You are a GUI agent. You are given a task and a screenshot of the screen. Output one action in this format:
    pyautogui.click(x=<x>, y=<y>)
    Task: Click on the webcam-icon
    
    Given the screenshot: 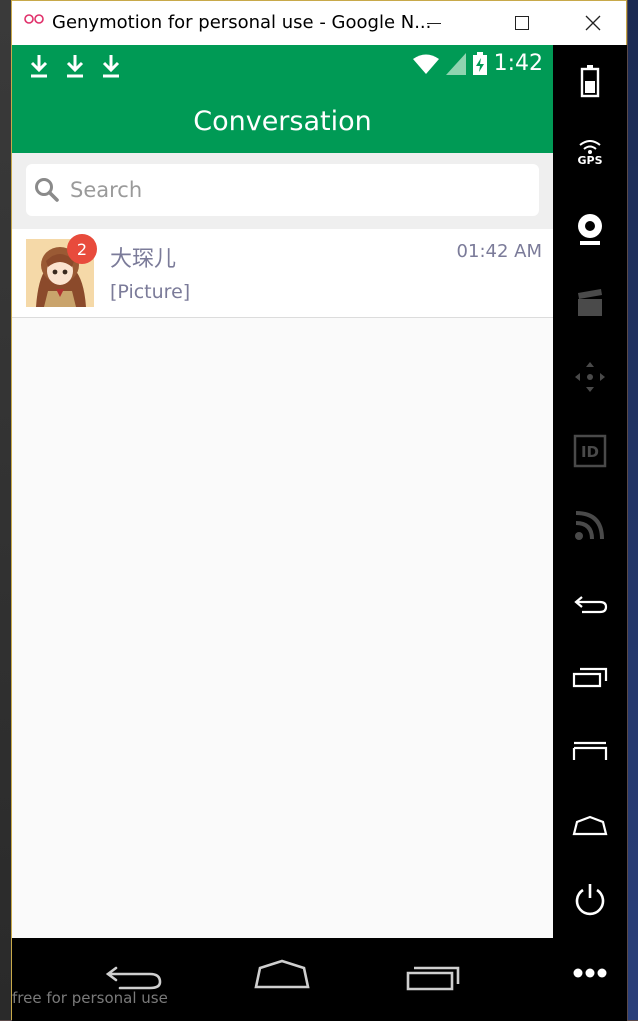 What is the action you would take?
    pyautogui.click(x=590, y=229)
    